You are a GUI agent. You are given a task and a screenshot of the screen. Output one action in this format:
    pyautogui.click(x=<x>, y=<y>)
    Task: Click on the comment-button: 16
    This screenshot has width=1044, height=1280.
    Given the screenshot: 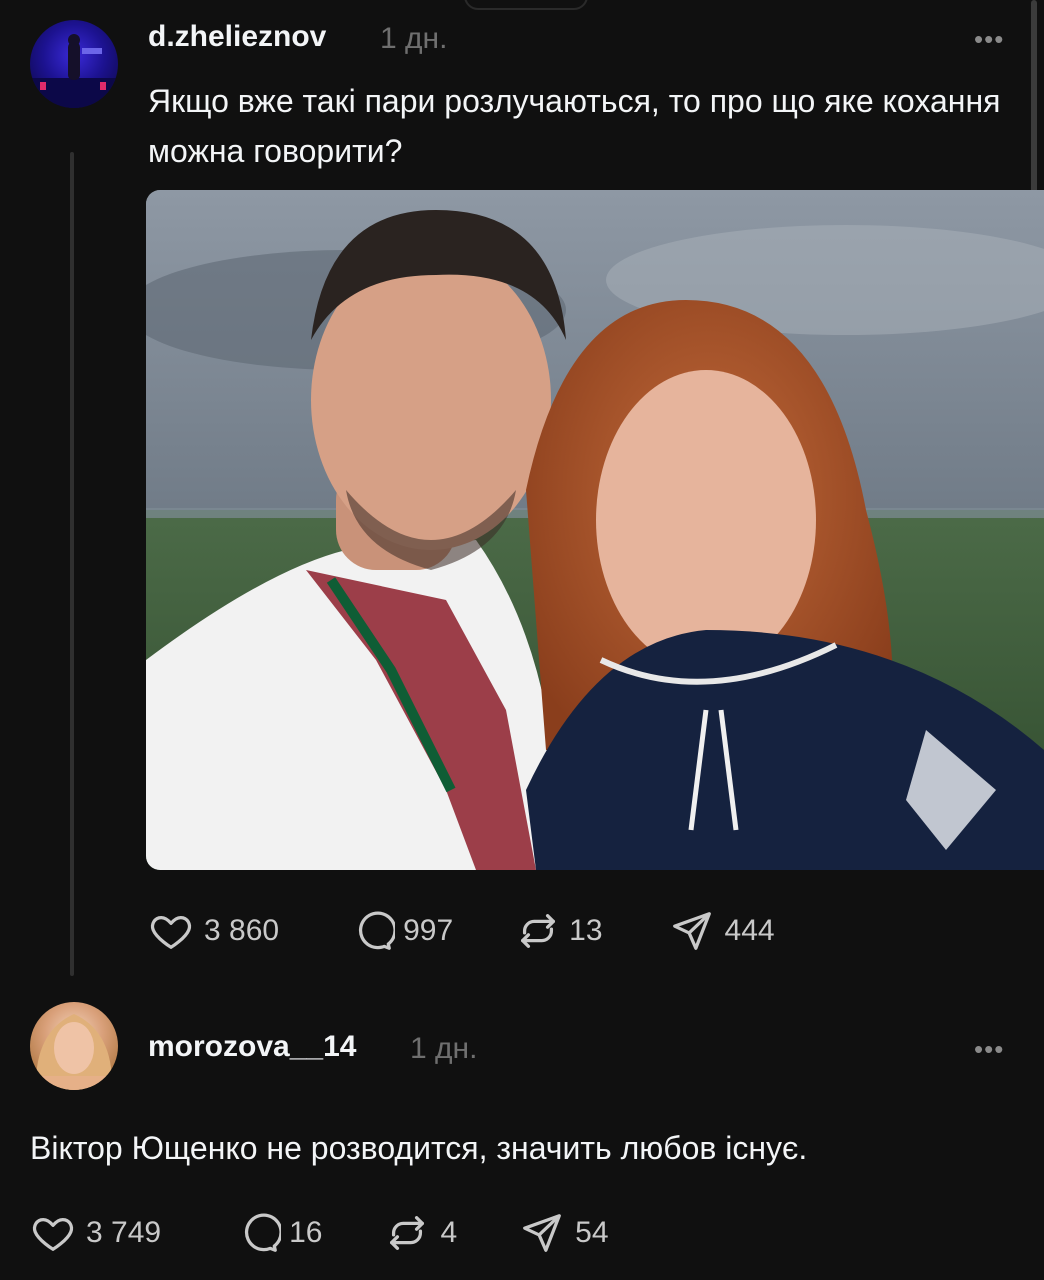 What is the action you would take?
    pyautogui.click(x=278, y=1233)
    